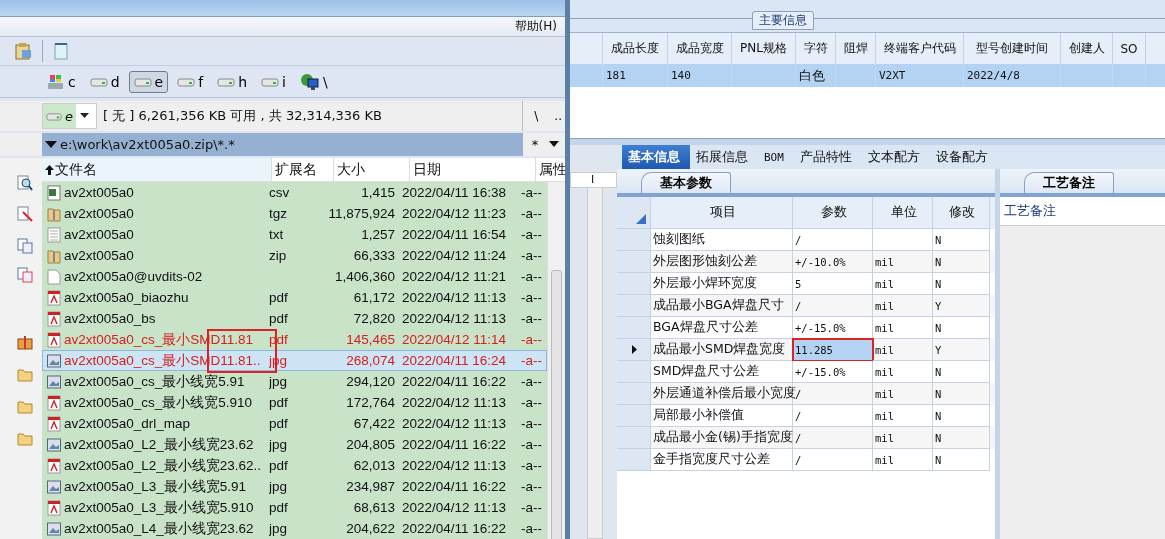  I want to click on table-cell: 2022/4/8, so click(993, 75).